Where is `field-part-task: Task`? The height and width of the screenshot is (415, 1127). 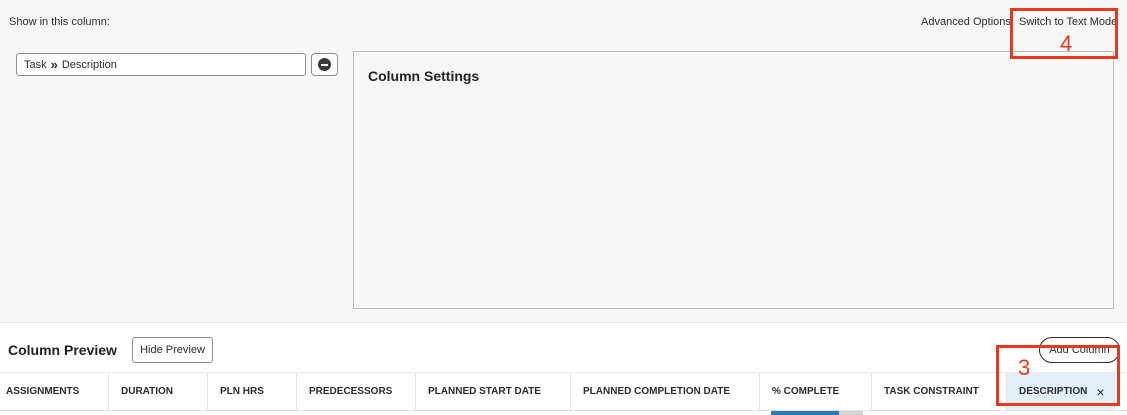 field-part-task: Task is located at coordinates (35, 64).